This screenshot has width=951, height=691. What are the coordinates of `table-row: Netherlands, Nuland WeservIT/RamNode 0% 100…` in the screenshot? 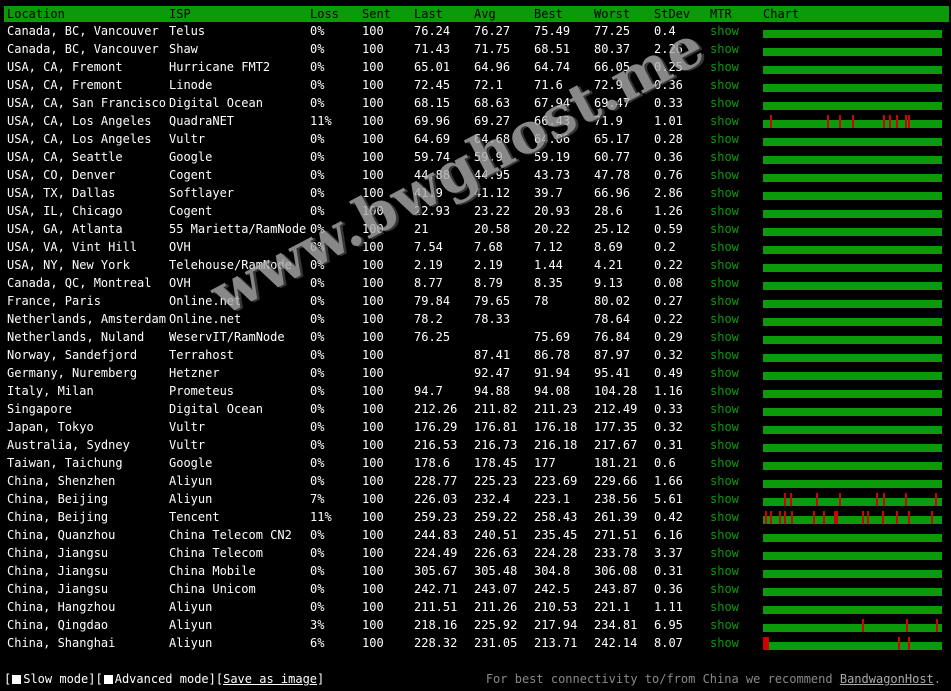 It's located at (476, 337).